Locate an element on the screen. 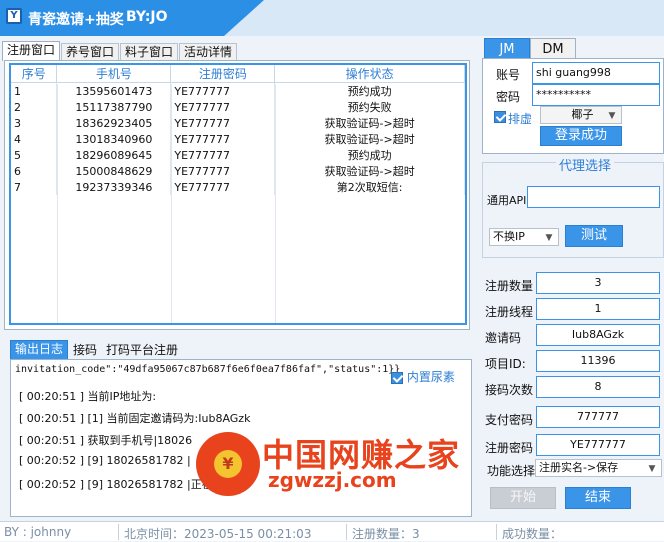 The height and width of the screenshot is (542, 664). table-row: 3 18362923405 YE777777 获取验证码->超时 is located at coordinates (238, 123).